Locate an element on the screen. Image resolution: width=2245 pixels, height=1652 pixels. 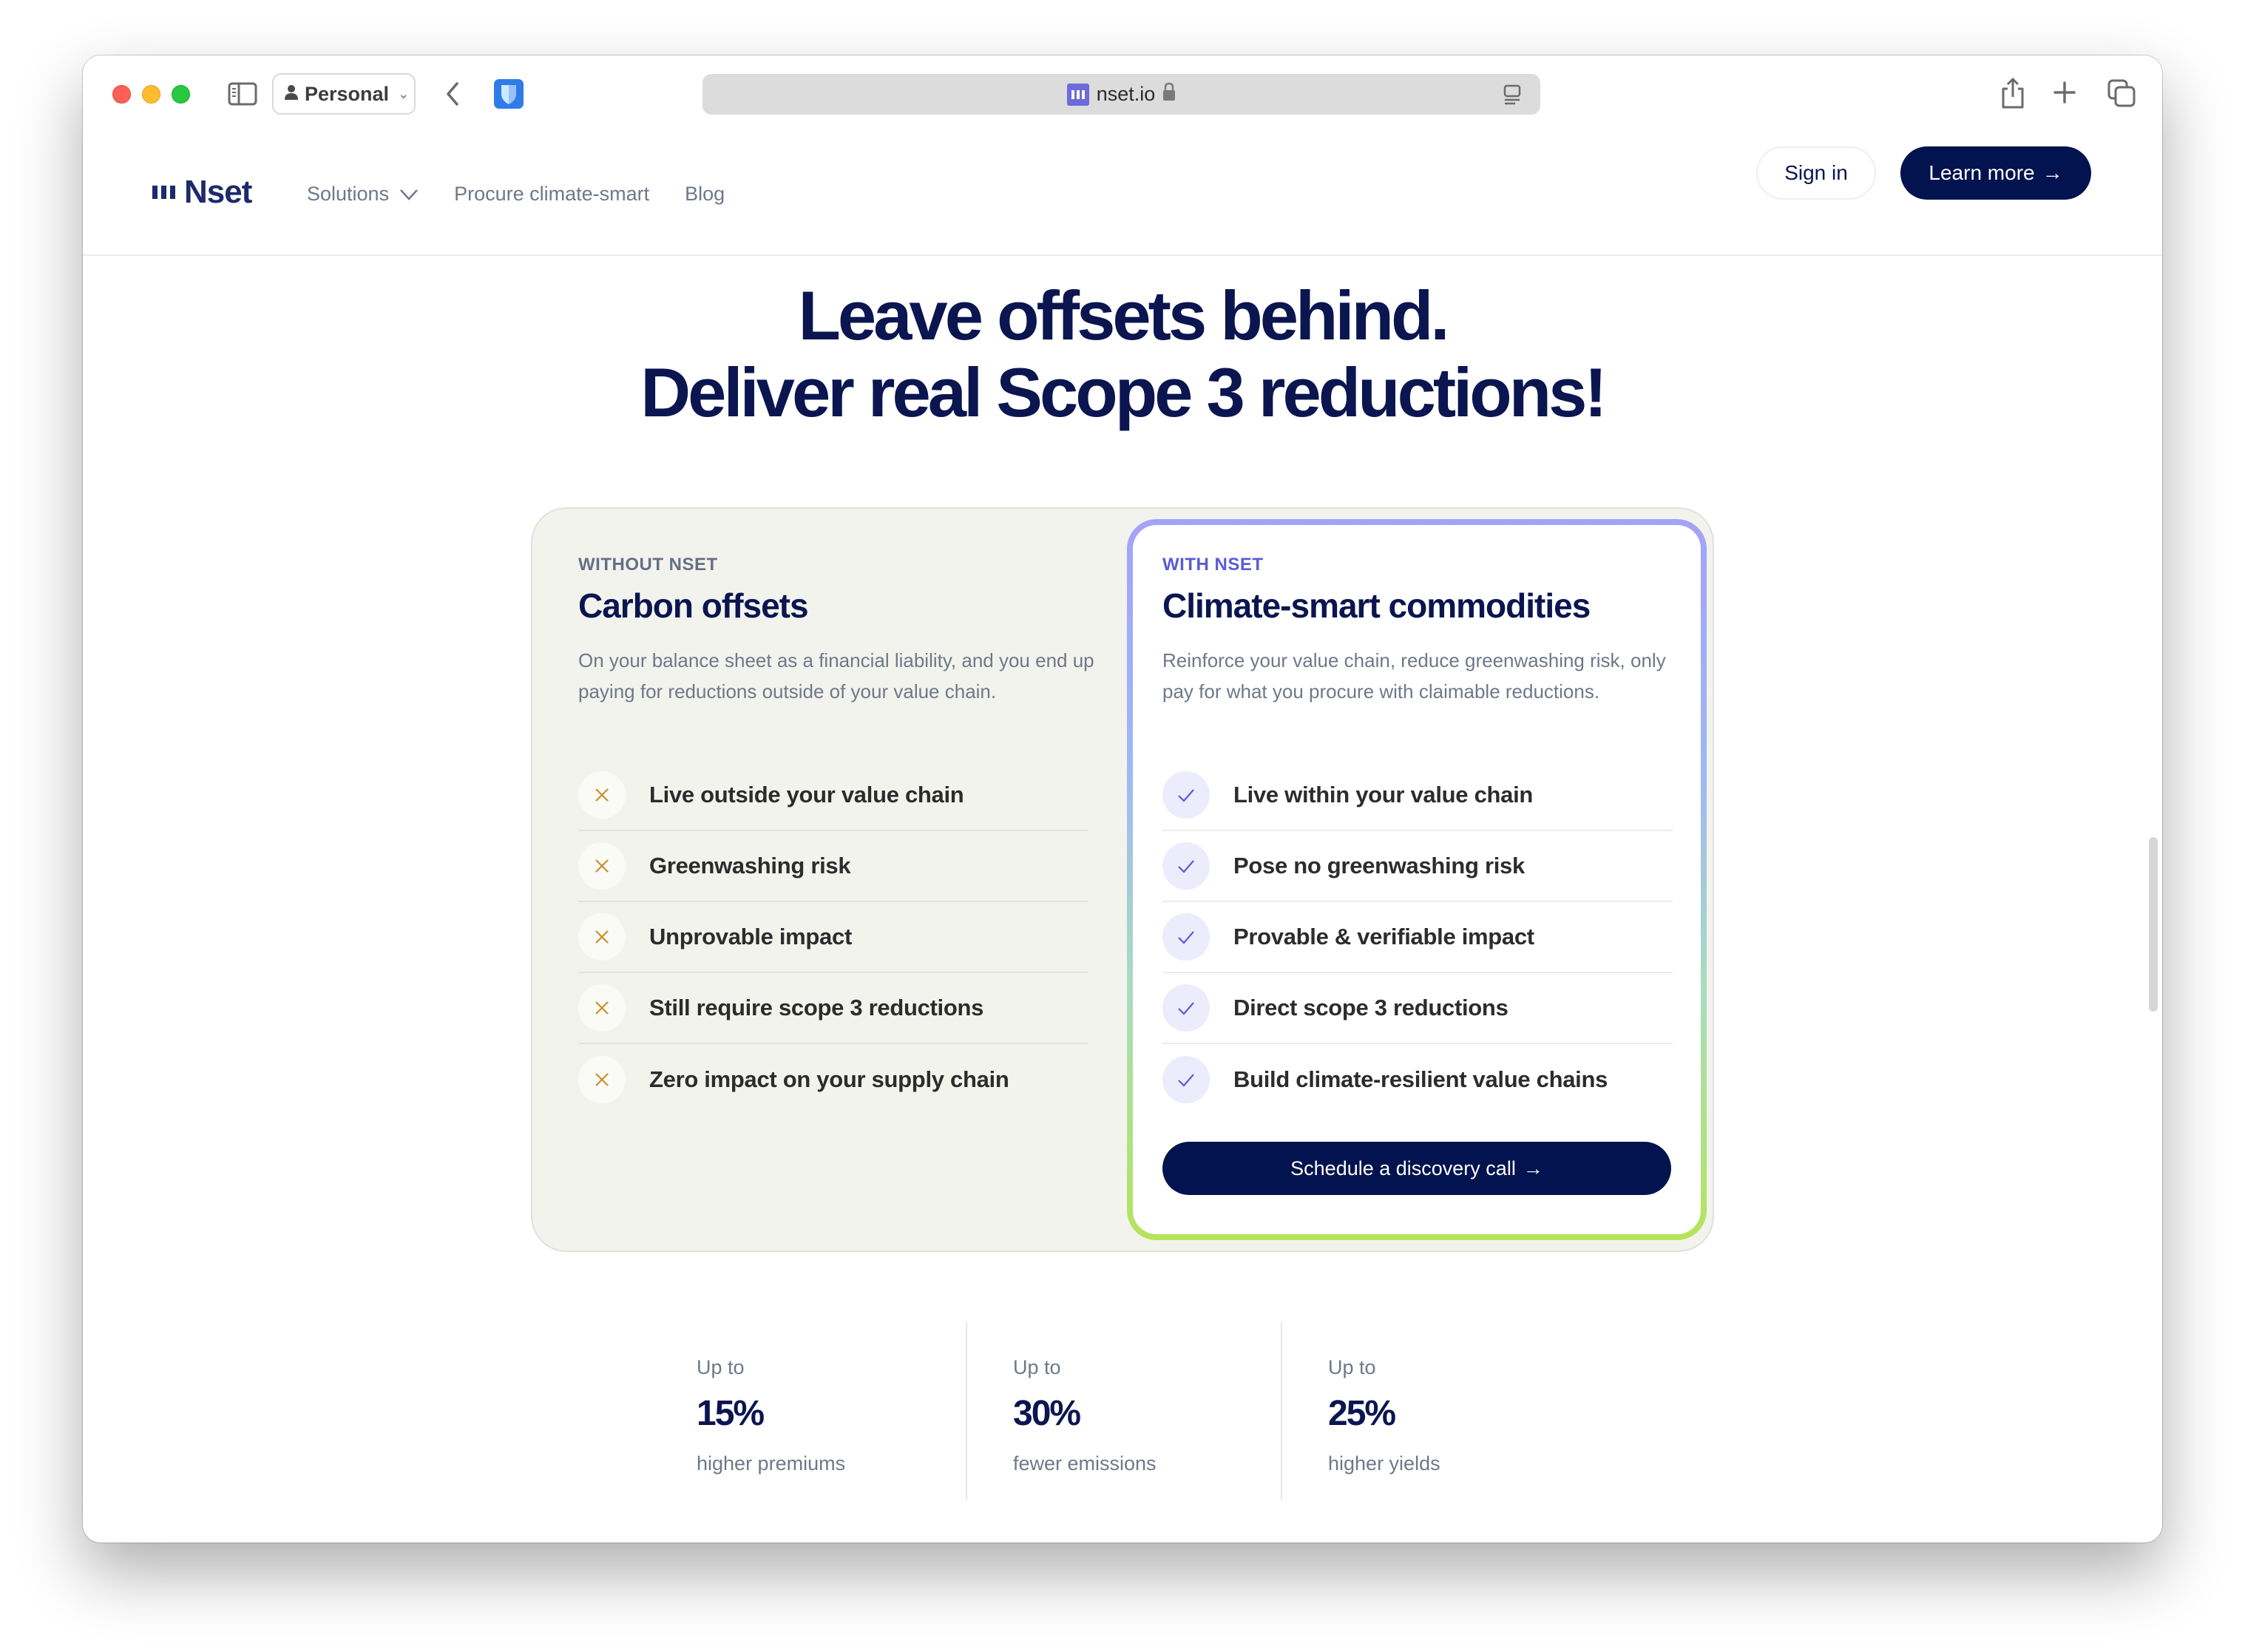
address-bar: nset.io is located at coordinates (1121, 94).